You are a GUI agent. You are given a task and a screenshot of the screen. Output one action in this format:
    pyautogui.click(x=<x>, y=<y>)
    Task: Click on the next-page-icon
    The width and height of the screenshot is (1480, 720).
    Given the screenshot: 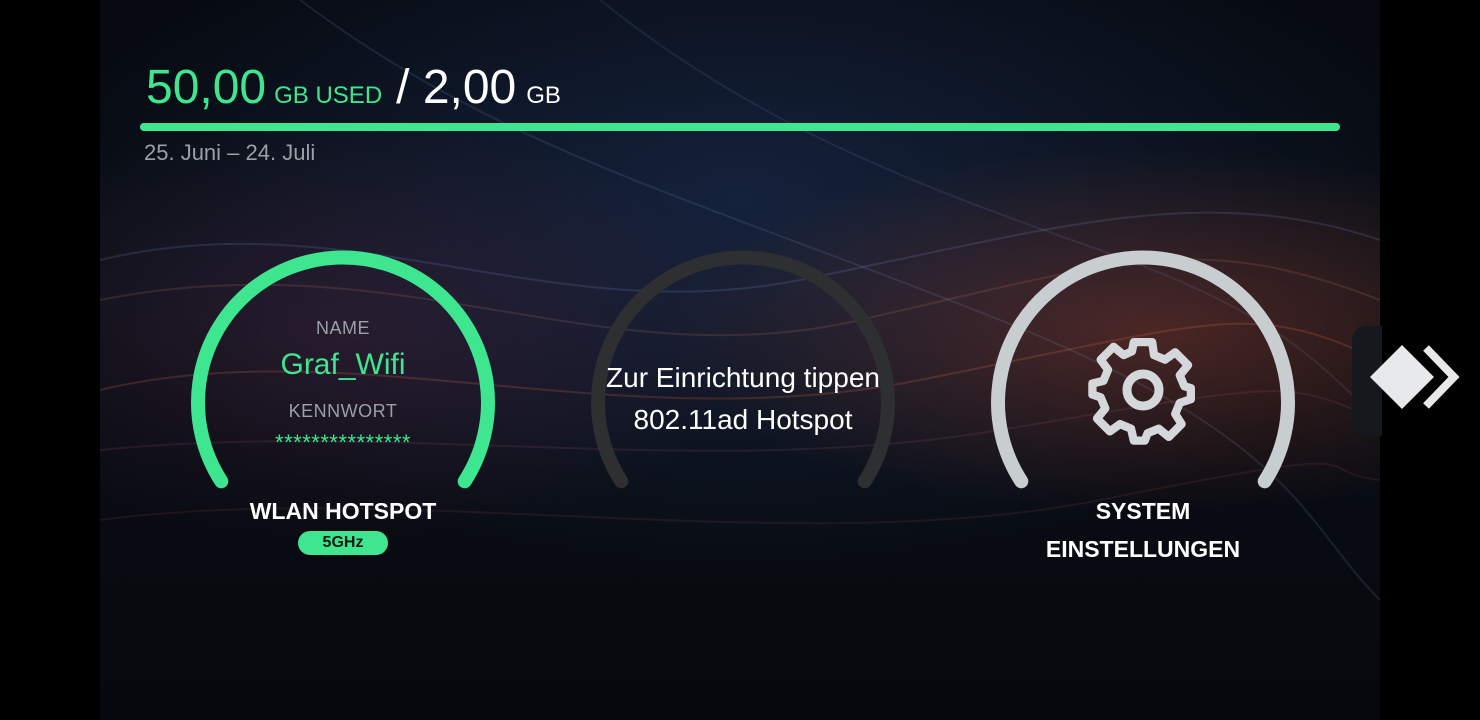 What is the action you would take?
    pyautogui.click(x=1416, y=377)
    